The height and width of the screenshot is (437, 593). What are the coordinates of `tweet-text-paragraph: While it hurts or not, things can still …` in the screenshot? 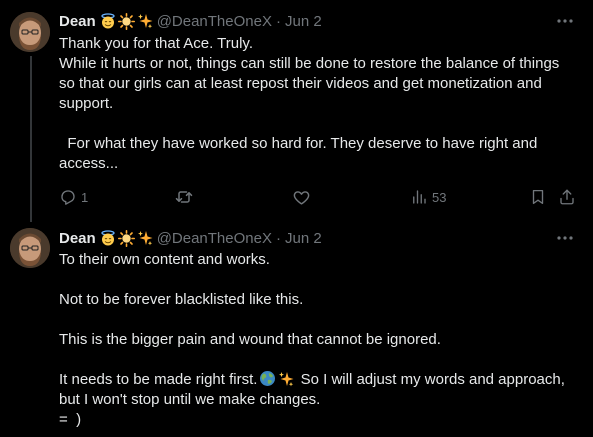 It's located at (311, 83).